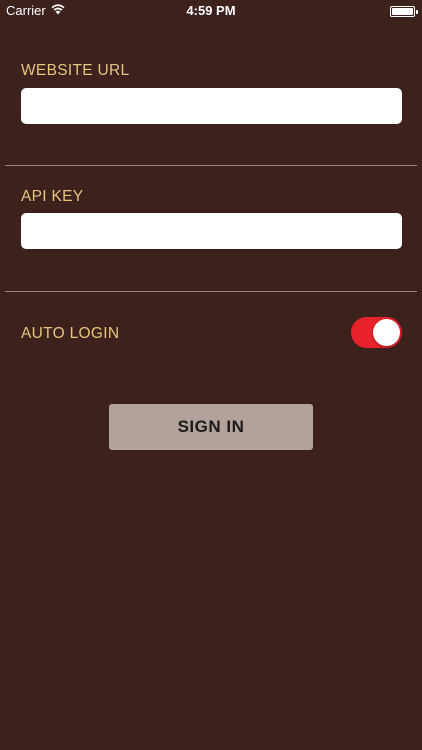 Image resolution: width=422 pixels, height=750 pixels. Describe the element at coordinates (75, 70) in the screenshot. I see `website-url-label: WEBSITE URL` at that location.